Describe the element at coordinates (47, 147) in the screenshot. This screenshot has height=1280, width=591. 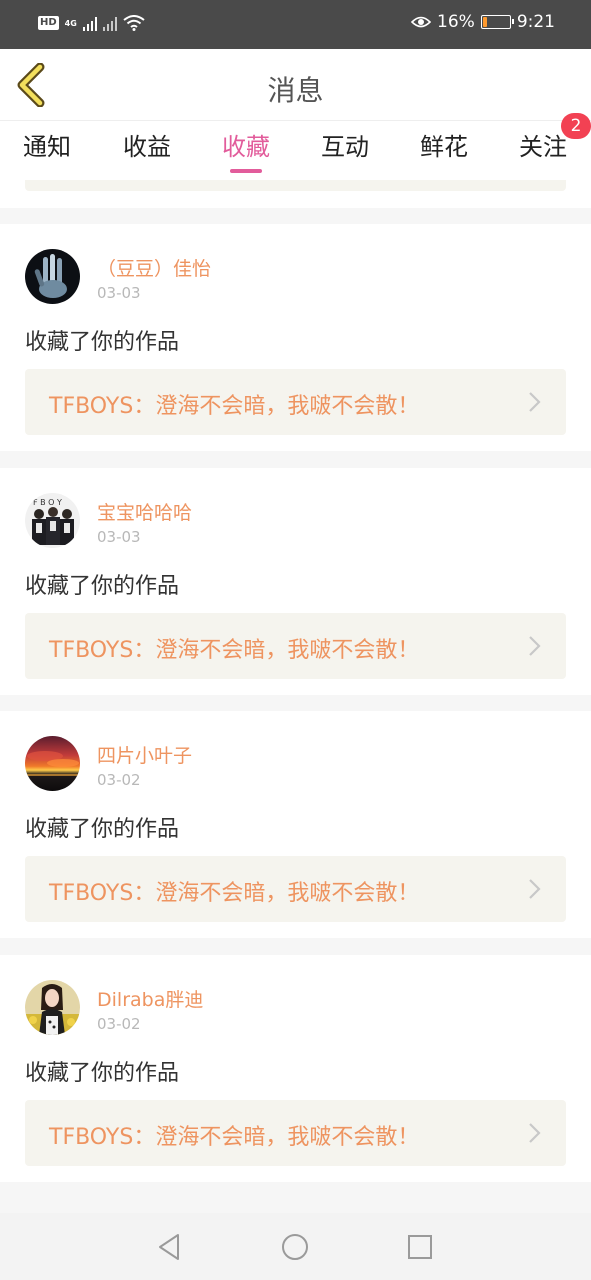
I see `tab-notifications: 通知` at that location.